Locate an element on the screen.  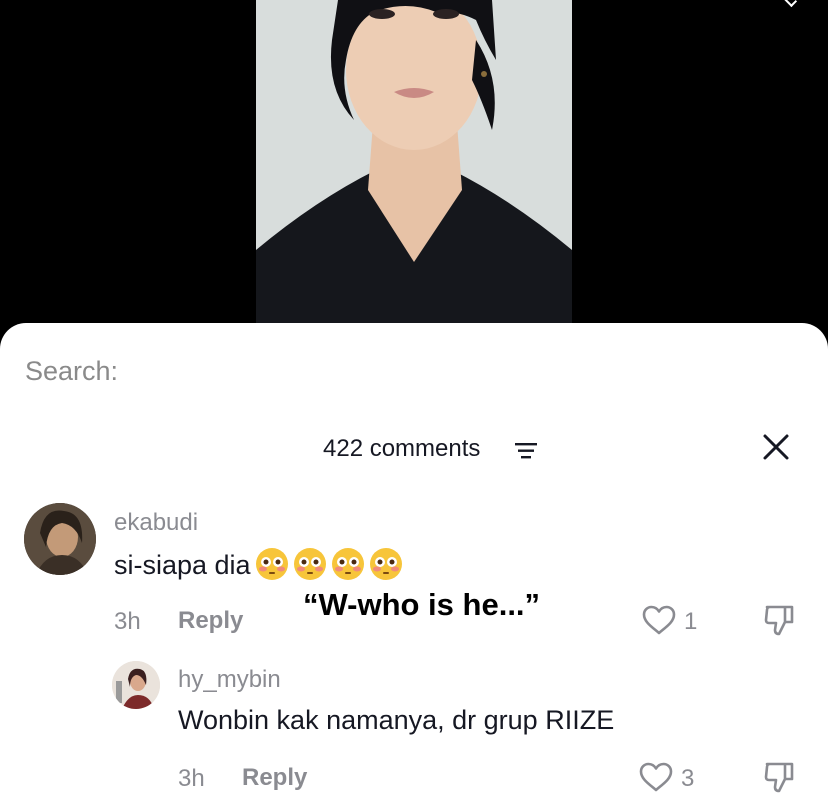
filter-icon is located at coordinates (526, 451).